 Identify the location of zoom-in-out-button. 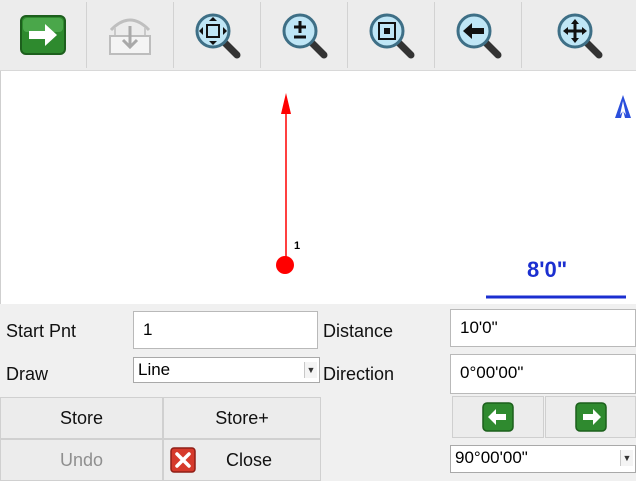
(304, 35).